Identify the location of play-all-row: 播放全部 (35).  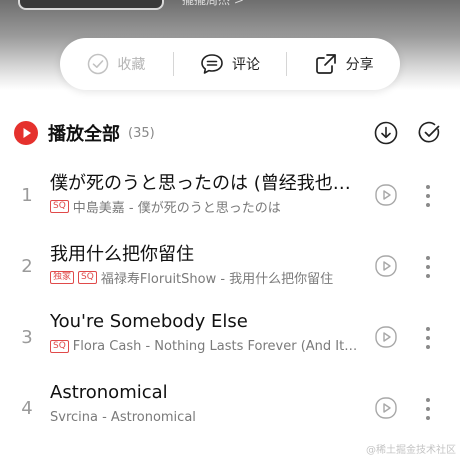
(230, 133).